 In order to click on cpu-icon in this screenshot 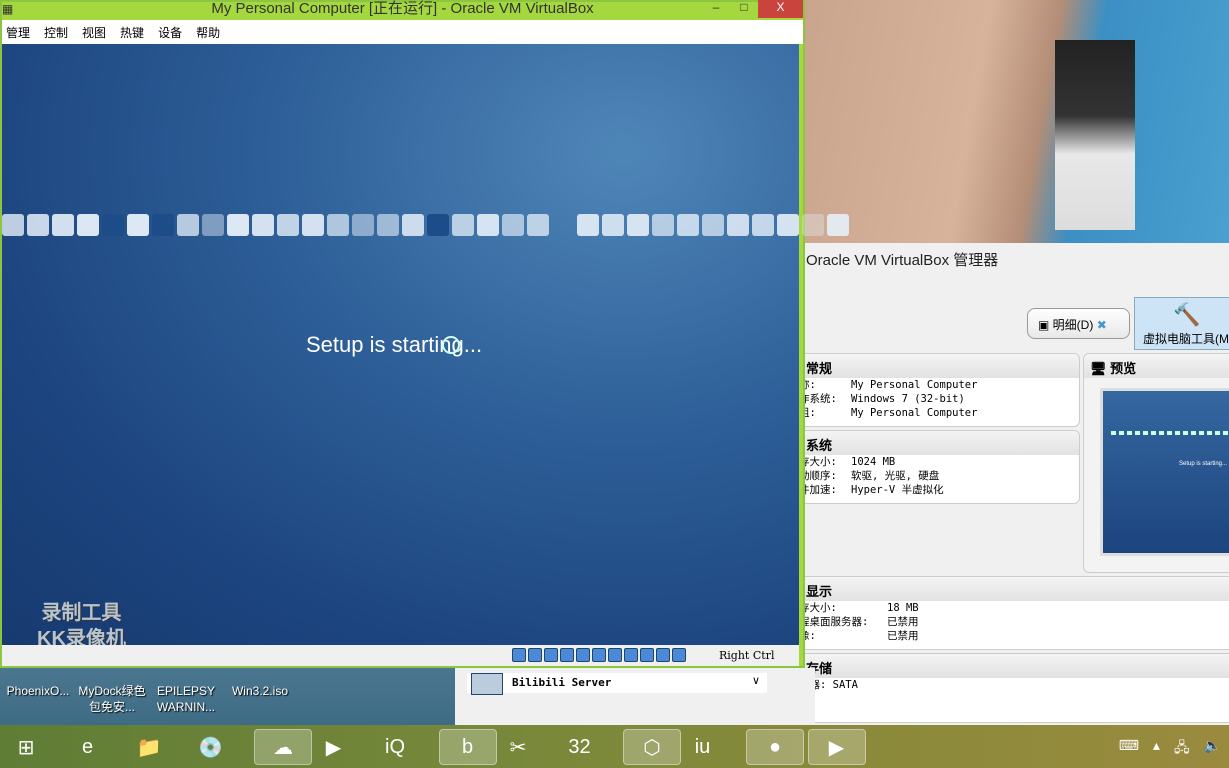, I will do `click(647, 655)`.